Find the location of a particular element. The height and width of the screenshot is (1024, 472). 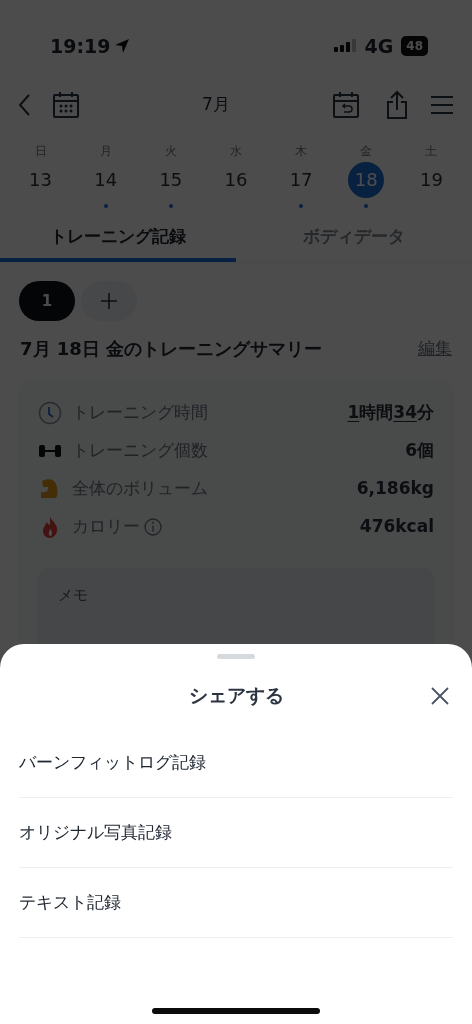

stat-value: 1時間34分 is located at coordinates (390, 413).